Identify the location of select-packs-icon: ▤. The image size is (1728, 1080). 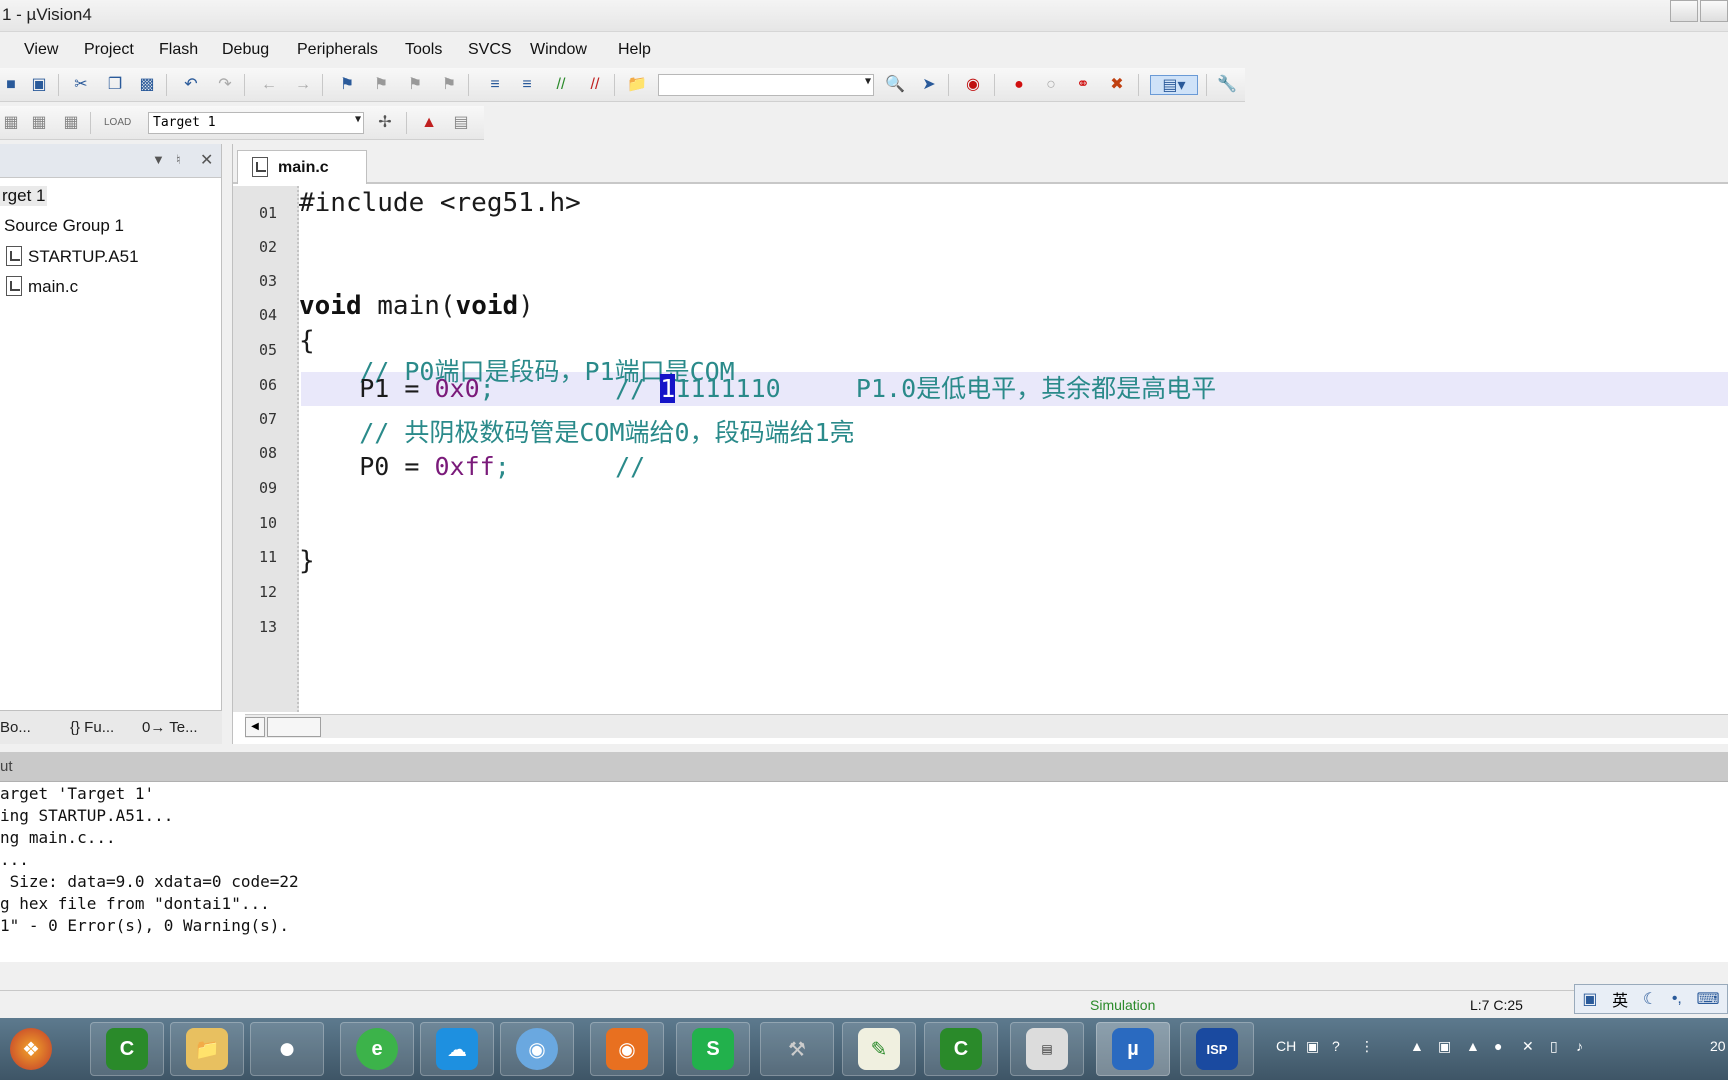
(461, 123).